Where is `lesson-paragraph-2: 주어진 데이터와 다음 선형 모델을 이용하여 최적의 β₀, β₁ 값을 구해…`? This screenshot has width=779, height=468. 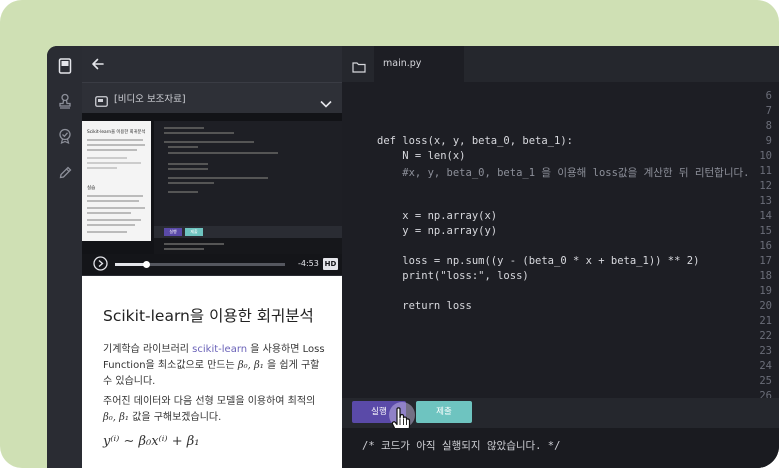
lesson-paragraph-2: 주어진 데이터와 다음 선형 모델을 이용하여 최적의 β₀, β₁ 값을 구해… is located at coordinates (217, 410).